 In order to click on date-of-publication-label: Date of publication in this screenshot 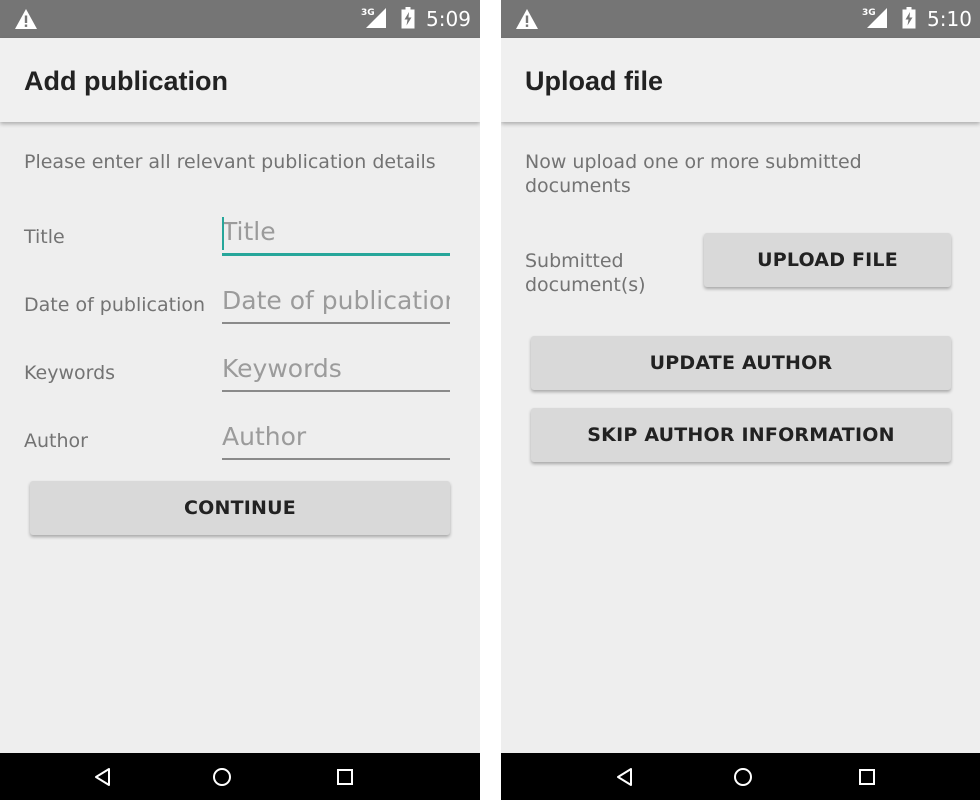, I will do `click(115, 305)`.